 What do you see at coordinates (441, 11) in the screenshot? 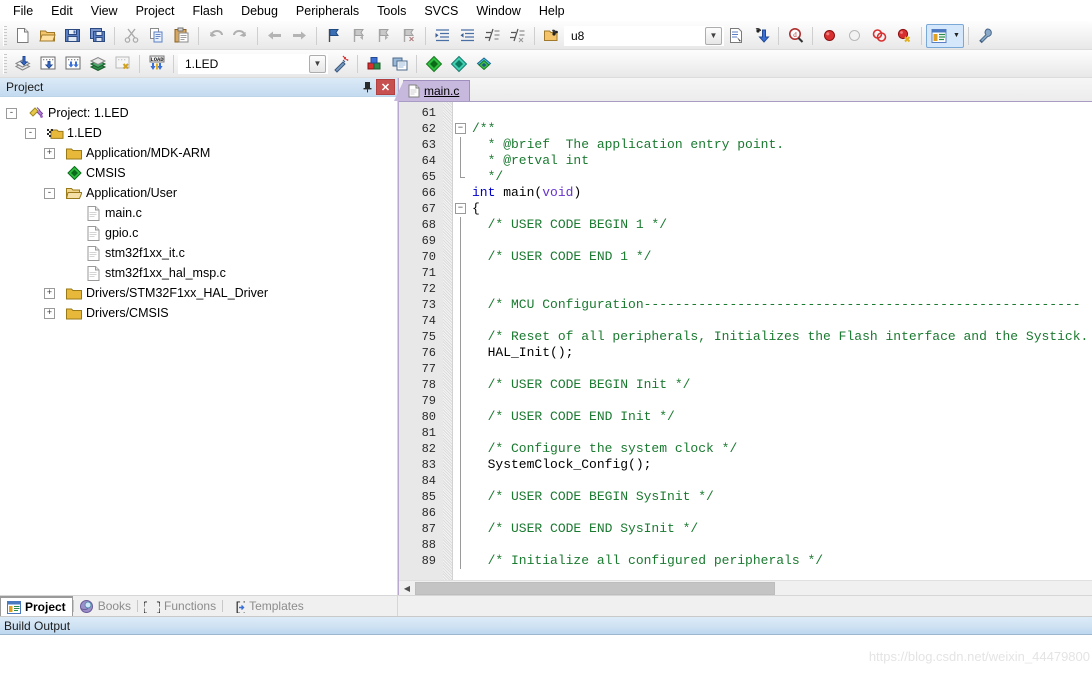
I see `menu-item-svcs: SVCS` at bounding box center [441, 11].